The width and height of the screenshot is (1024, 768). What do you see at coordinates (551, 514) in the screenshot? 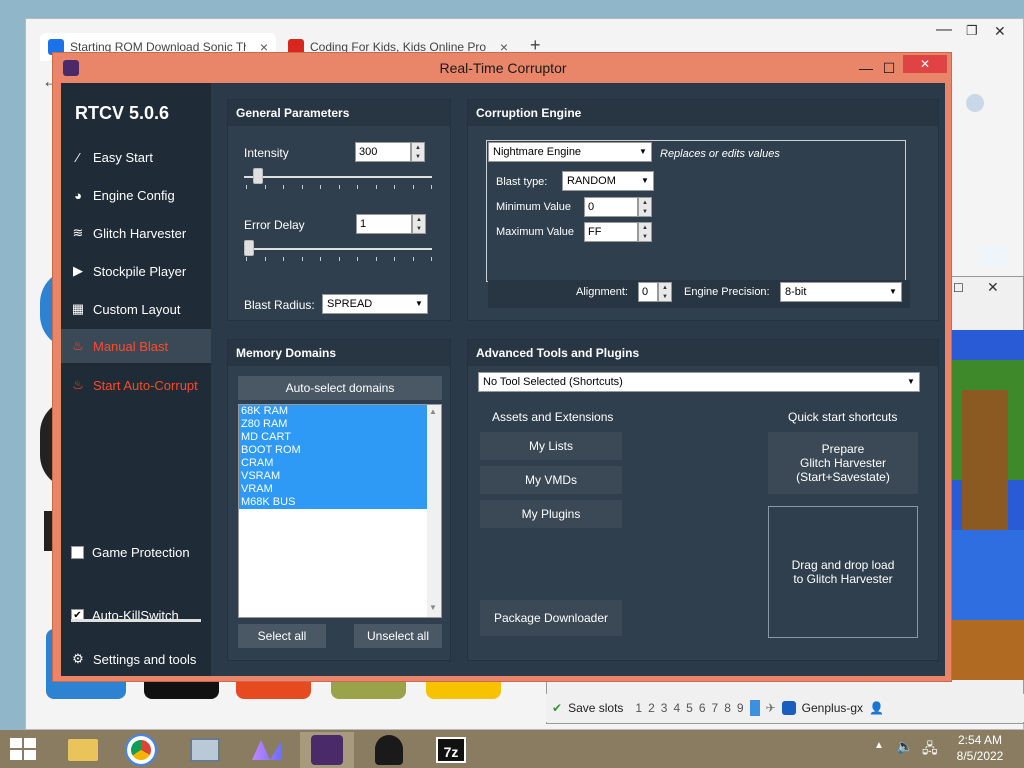
I see `my-plugins-button: My Plugins` at bounding box center [551, 514].